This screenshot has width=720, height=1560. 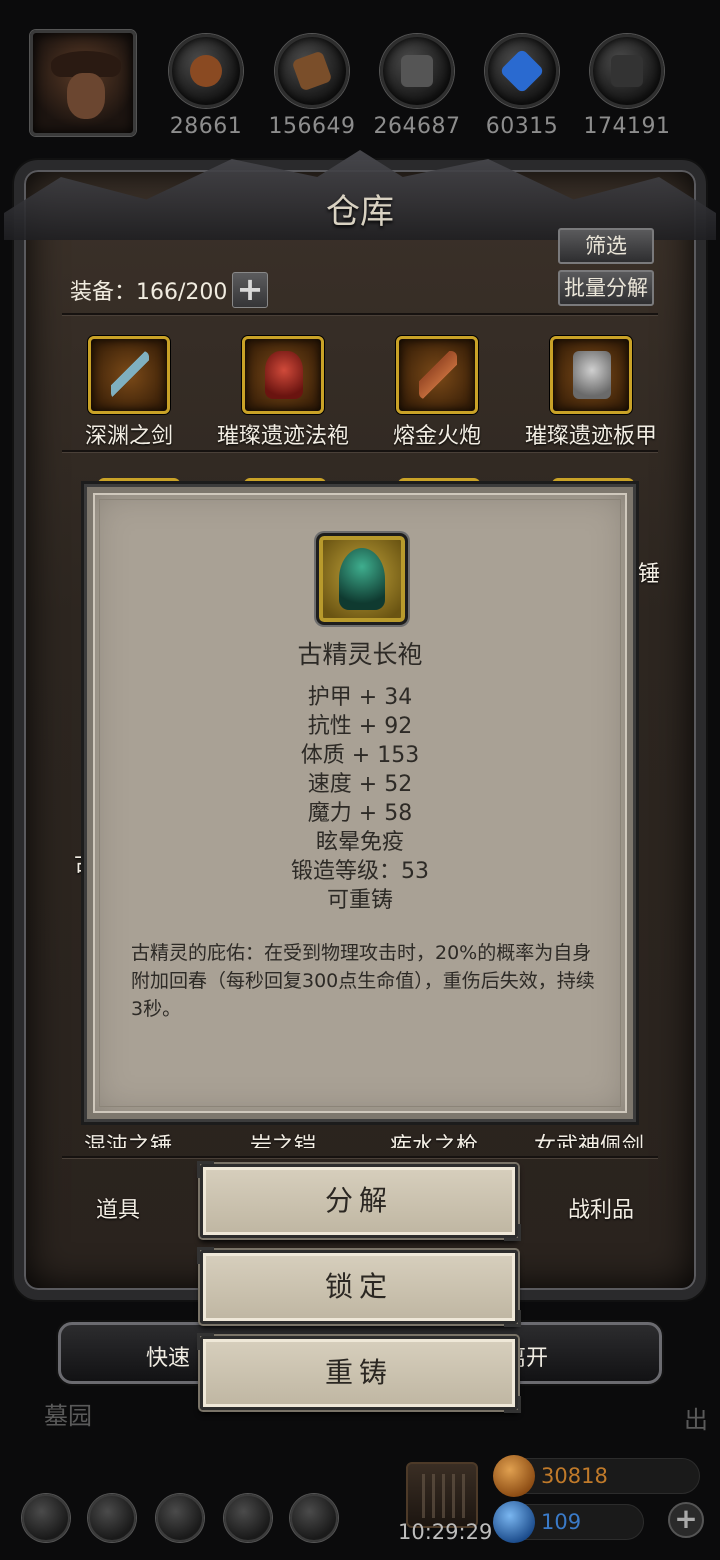 What do you see at coordinates (360, 726) in the screenshot?
I see `stat-resistance: 抗性 + 92` at bounding box center [360, 726].